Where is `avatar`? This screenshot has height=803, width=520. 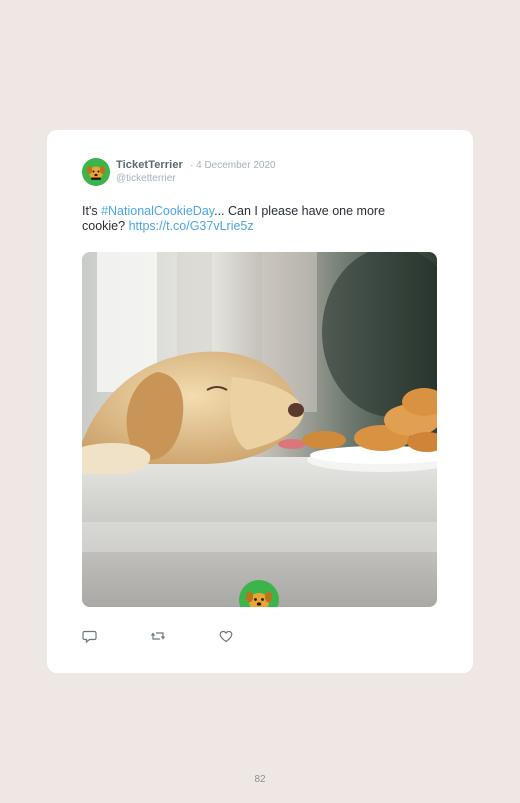
avatar is located at coordinates (96, 172).